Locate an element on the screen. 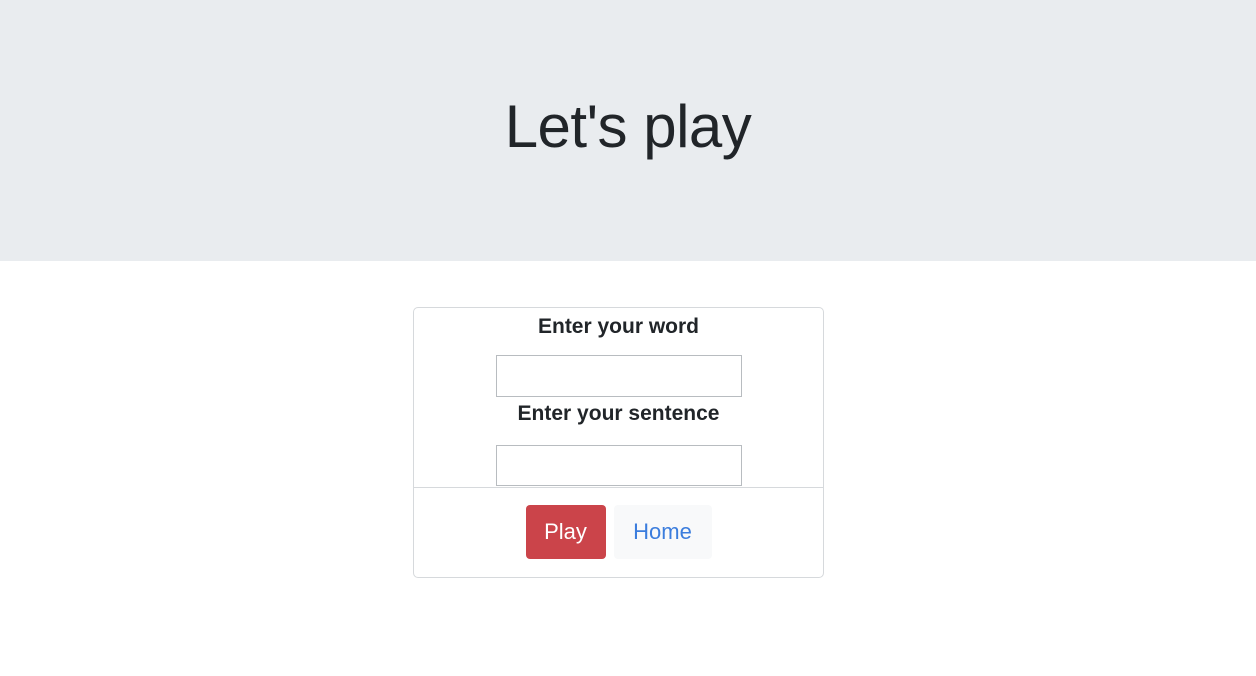 The width and height of the screenshot is (1256, 676). play-form-footer: Play Home is located at coordinates (618, 532).